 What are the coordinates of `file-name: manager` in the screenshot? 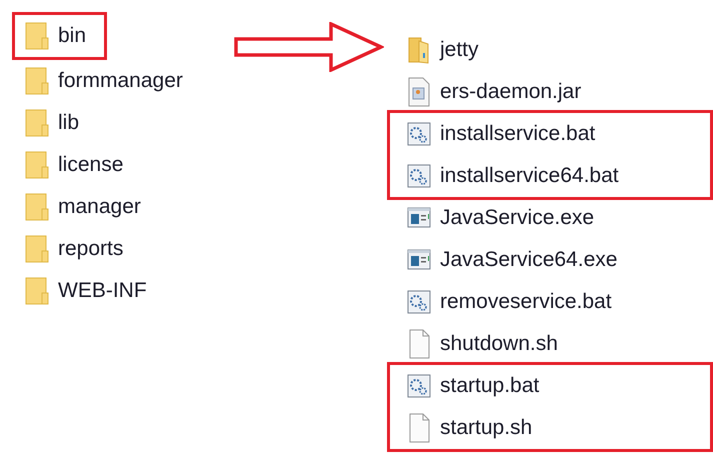 It's located at (99, 207).